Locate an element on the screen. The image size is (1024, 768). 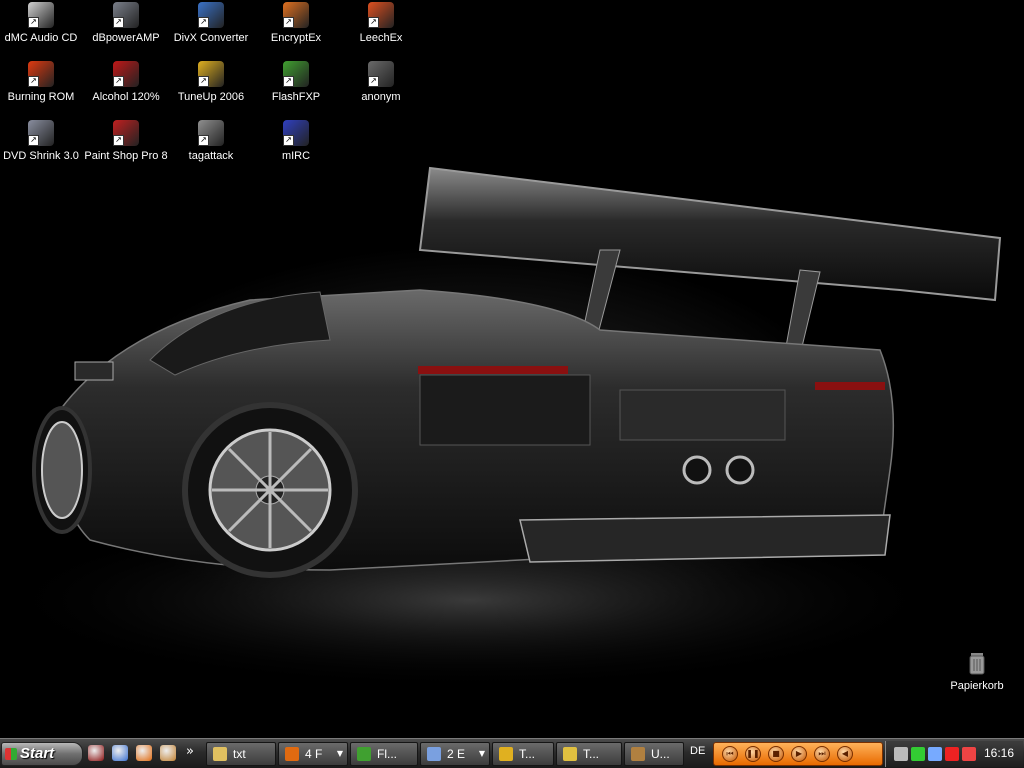
text-file-icon: ↗ is located at coordinates (381, 74).